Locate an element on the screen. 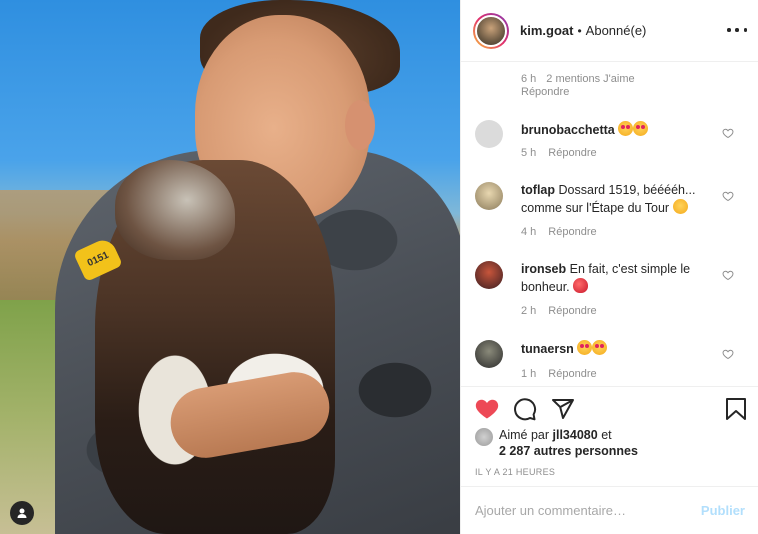 The image size is (758, 534). add-comment-bar: Ajouter un commentaire… Publier is located at coordinates (609, 510).